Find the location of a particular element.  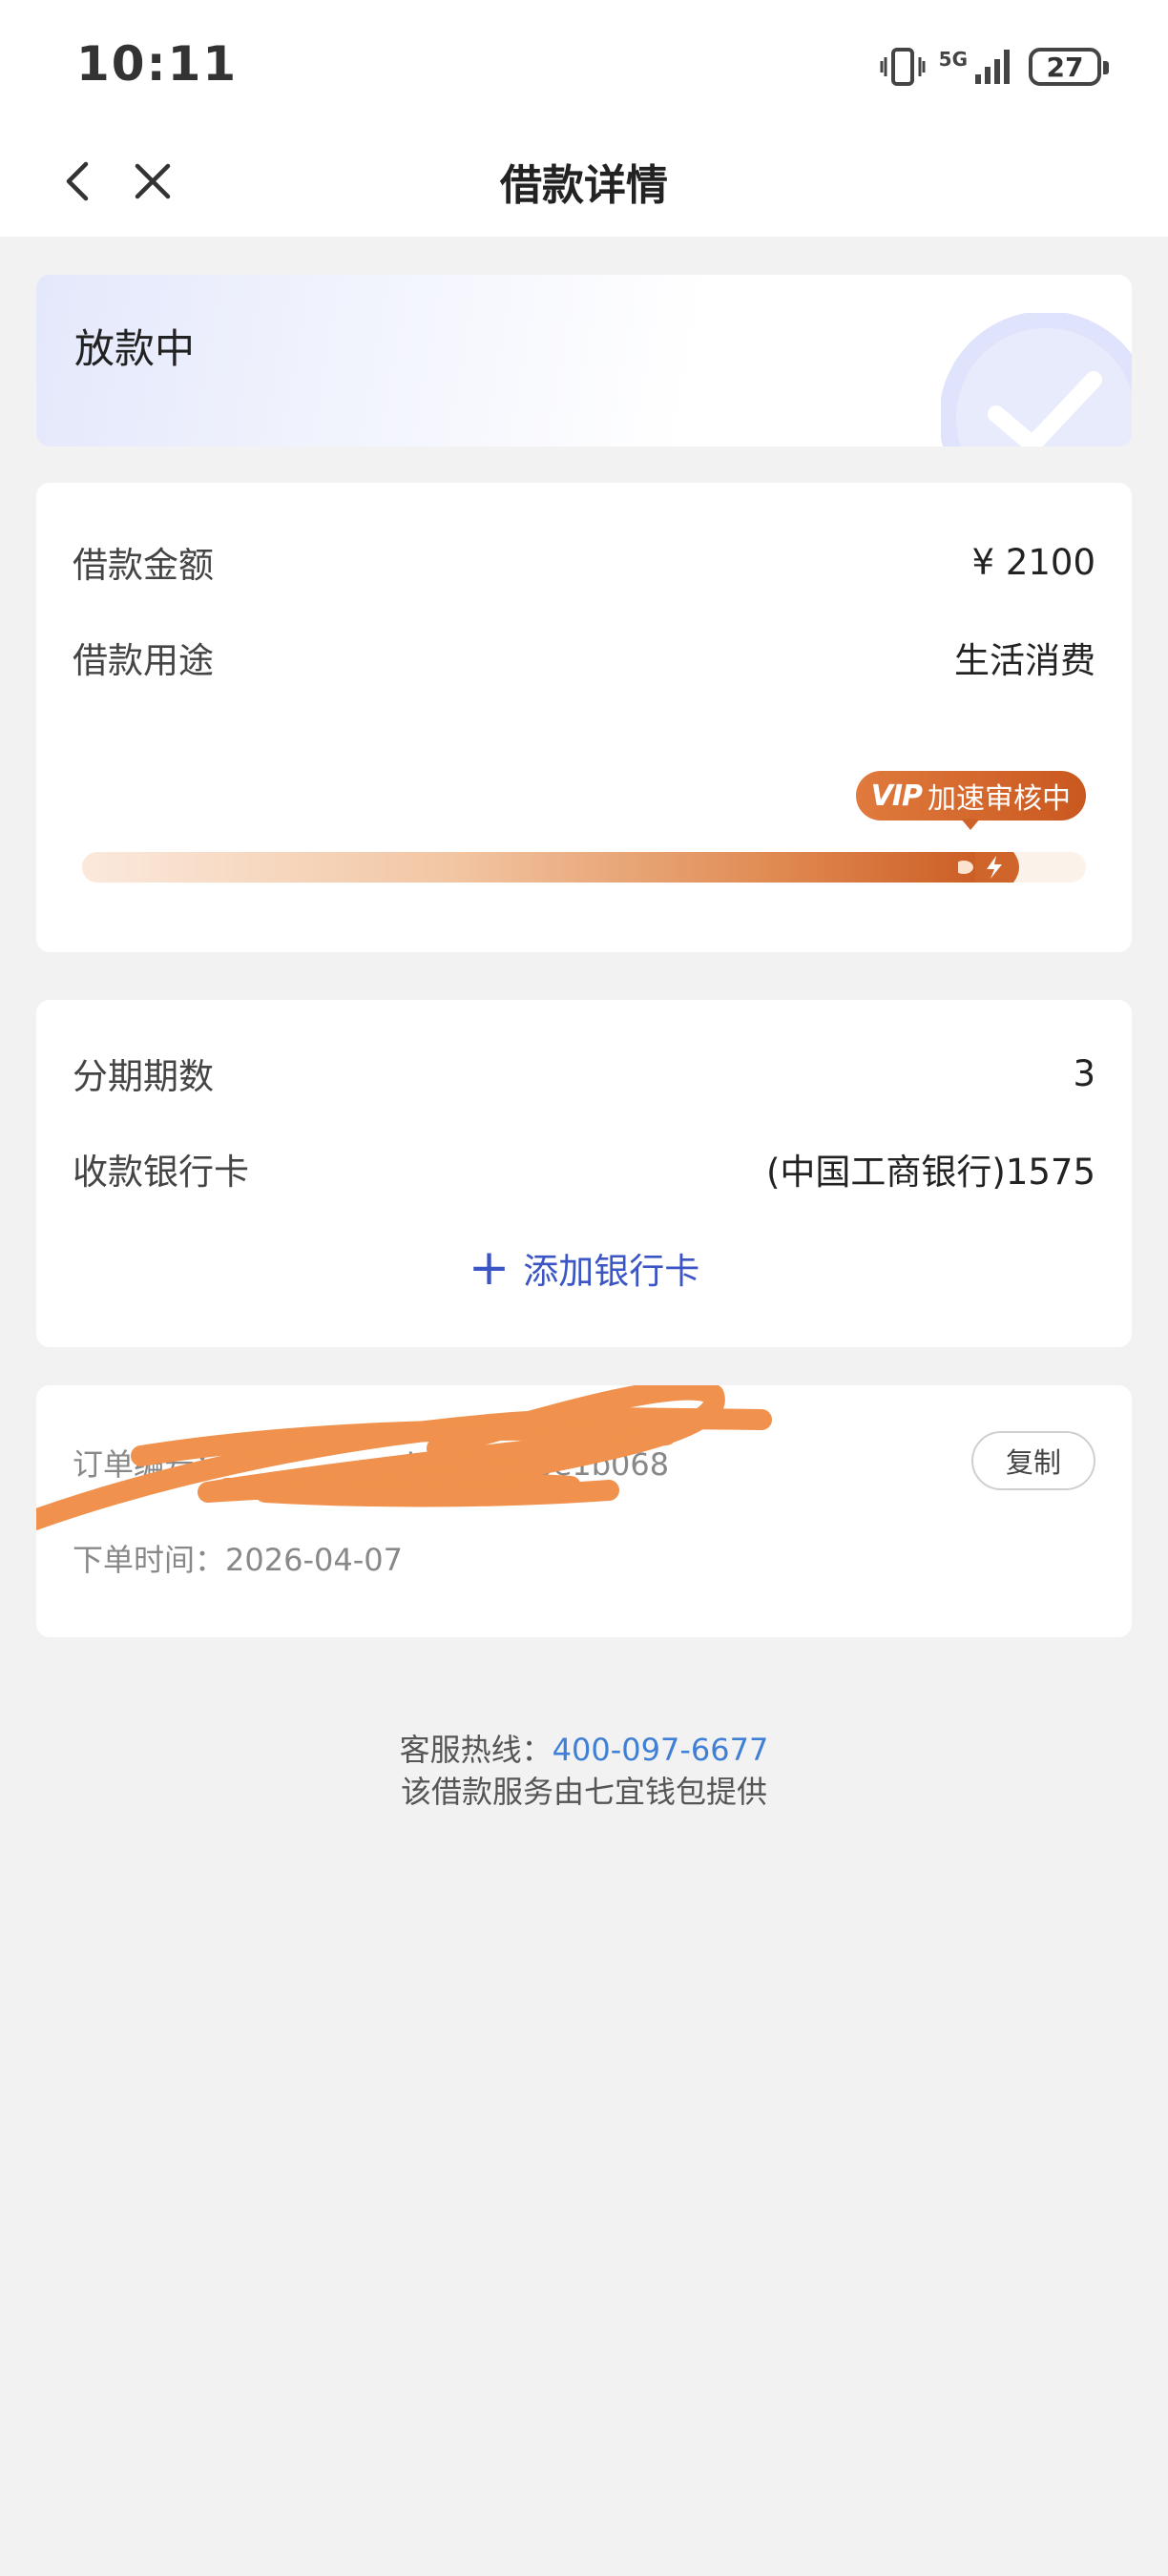

order-info-card: 订单编号： b055fb0be1b068 下单时间：2026-04-07 复制 is located at coordinates (584, 1511).